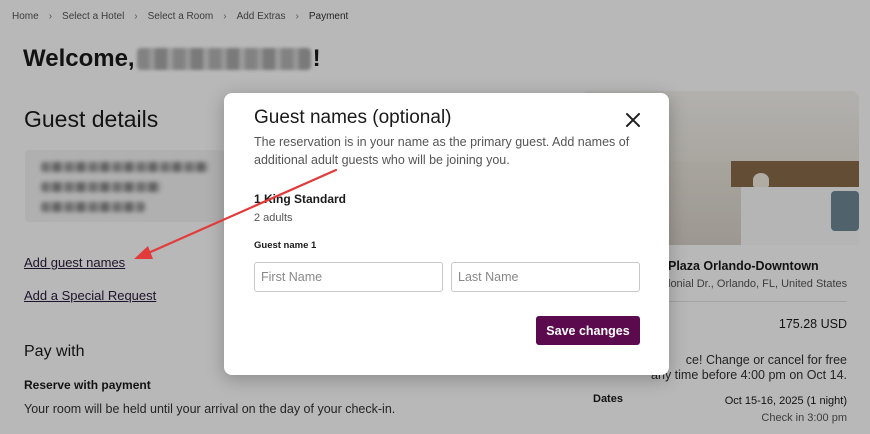 Image resolution: width=870 pixels, height=434 pixels. Describe the element at coordinates (353, 117) in the screenshot. I see `modal-title: Guest names (optional)` at that location.